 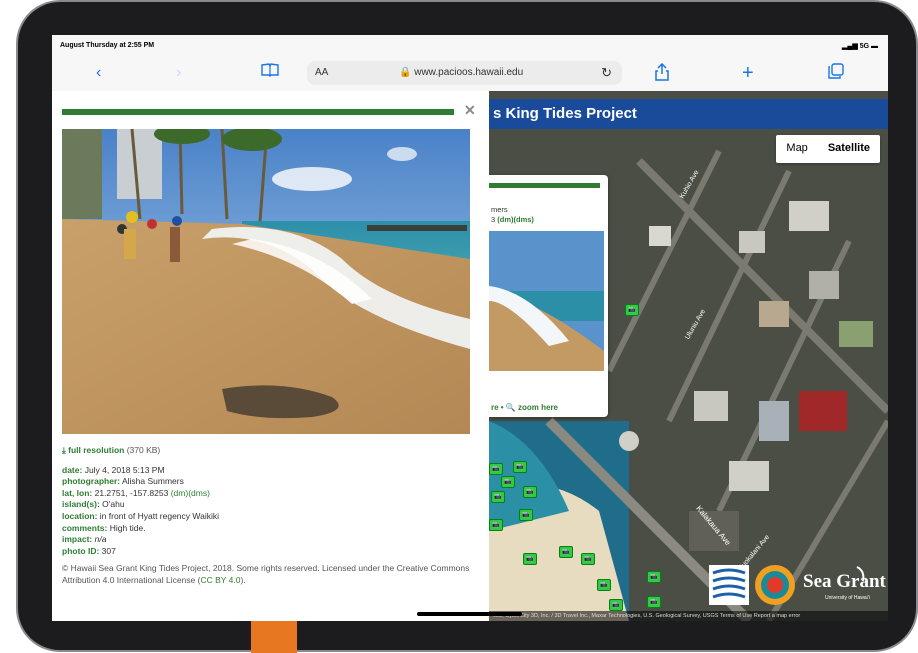 What do you see at coordinates (267, 552) in the screenshot?
I see `photoid-row: photo ID: 307` at bounding box center [267, 552].